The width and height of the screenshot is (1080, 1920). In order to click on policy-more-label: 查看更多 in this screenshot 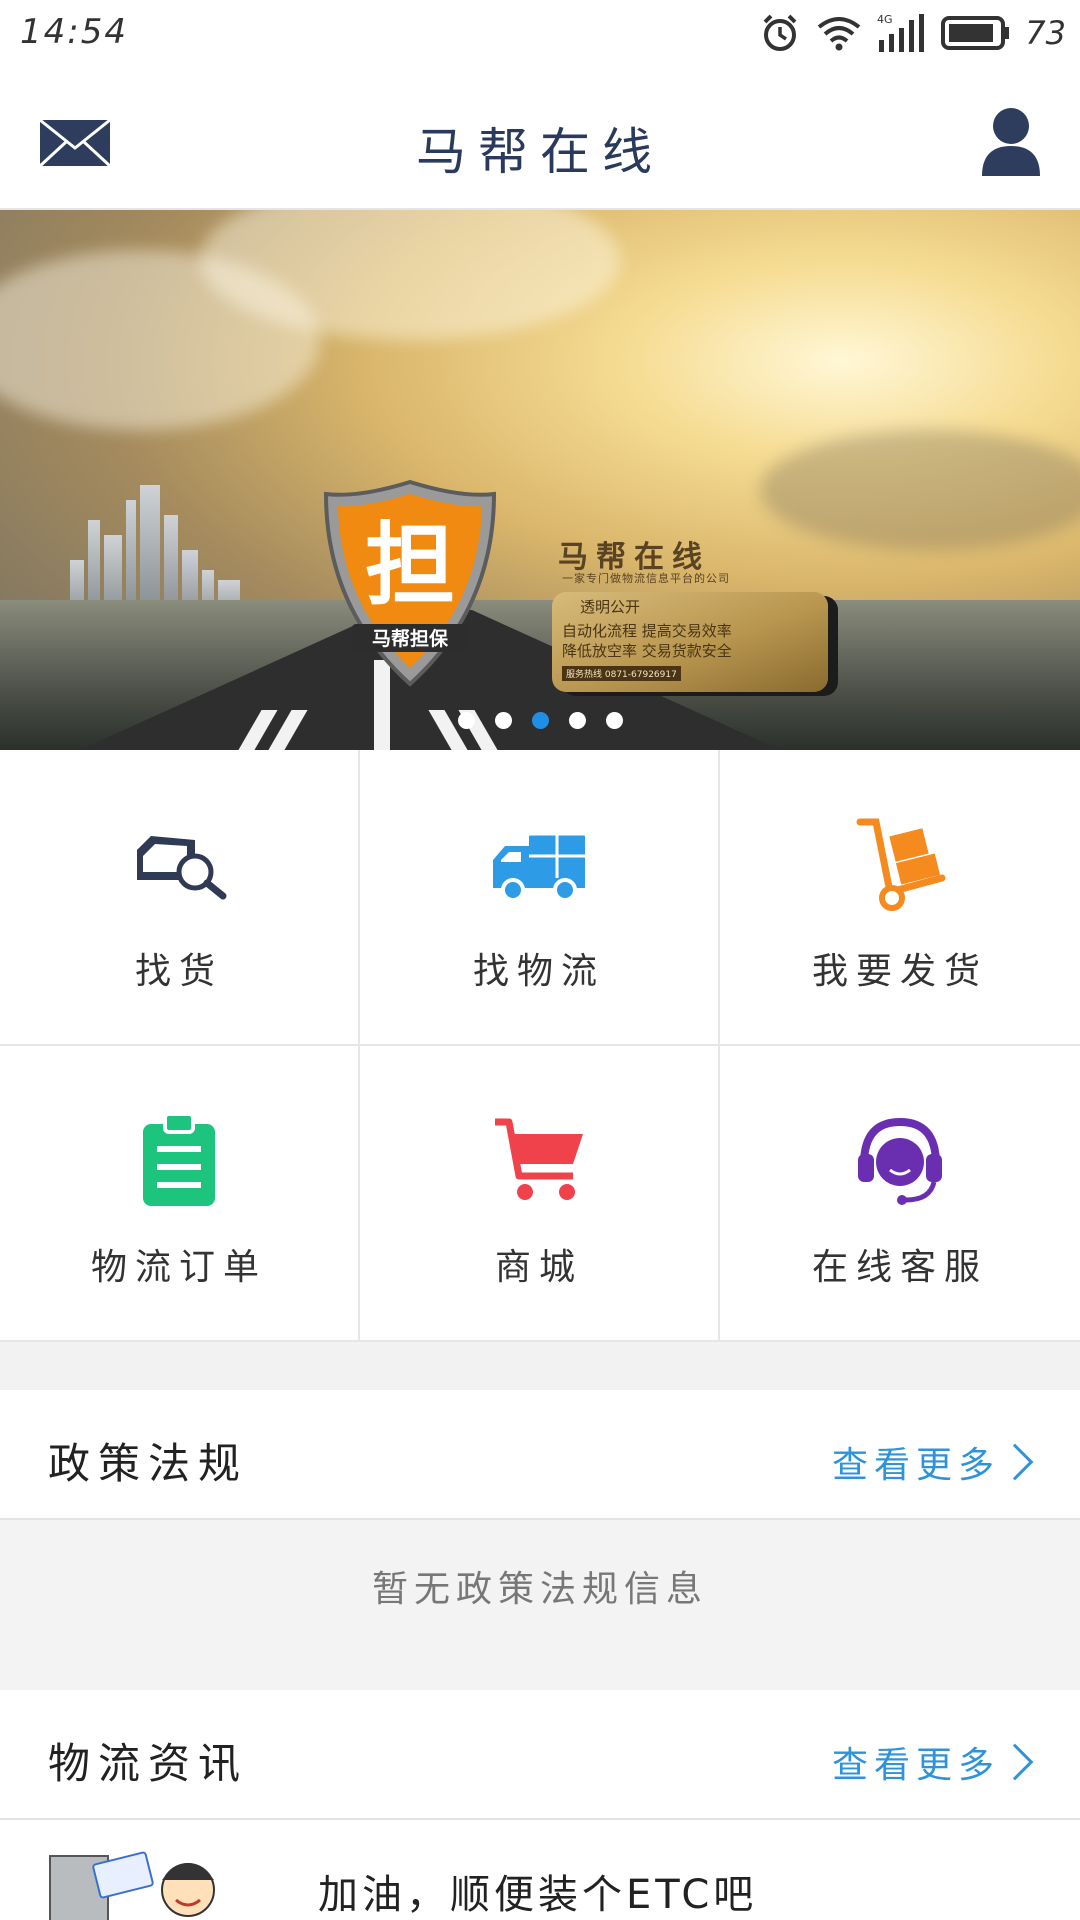, I will do `click(915, 1465)`.